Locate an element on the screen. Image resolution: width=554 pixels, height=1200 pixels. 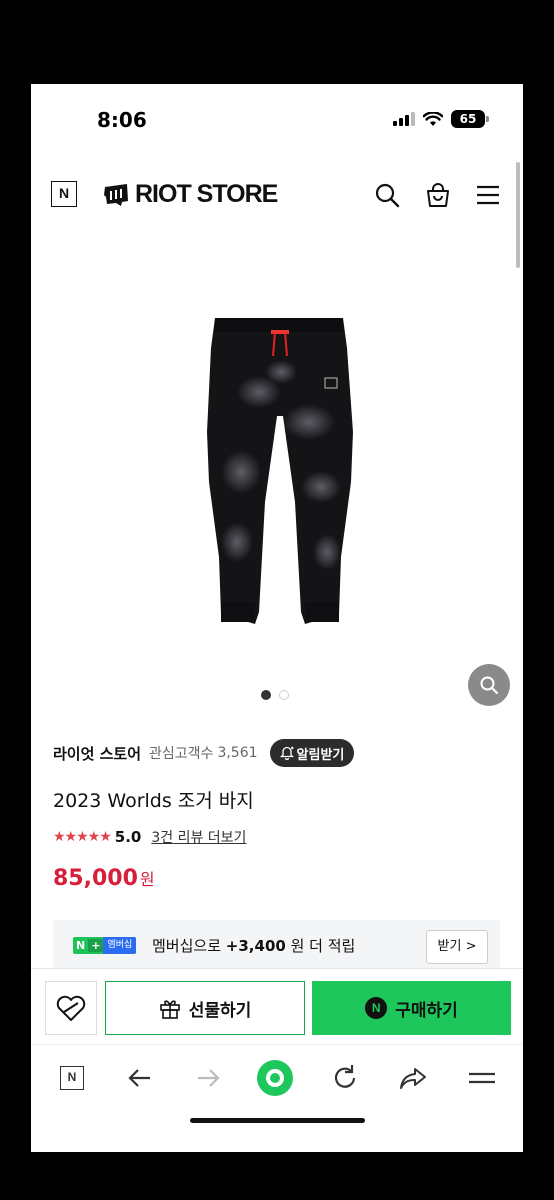
price-currency: 원 is located at coordinates (147, 879).